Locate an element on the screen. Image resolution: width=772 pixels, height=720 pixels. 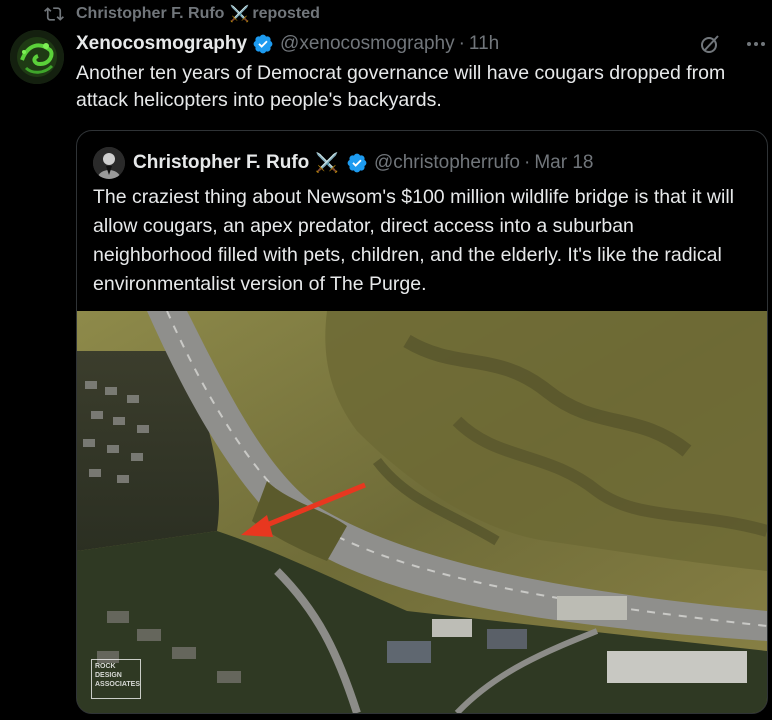
author-display-name: Xenocosmography is located at coordinates (161, 44).